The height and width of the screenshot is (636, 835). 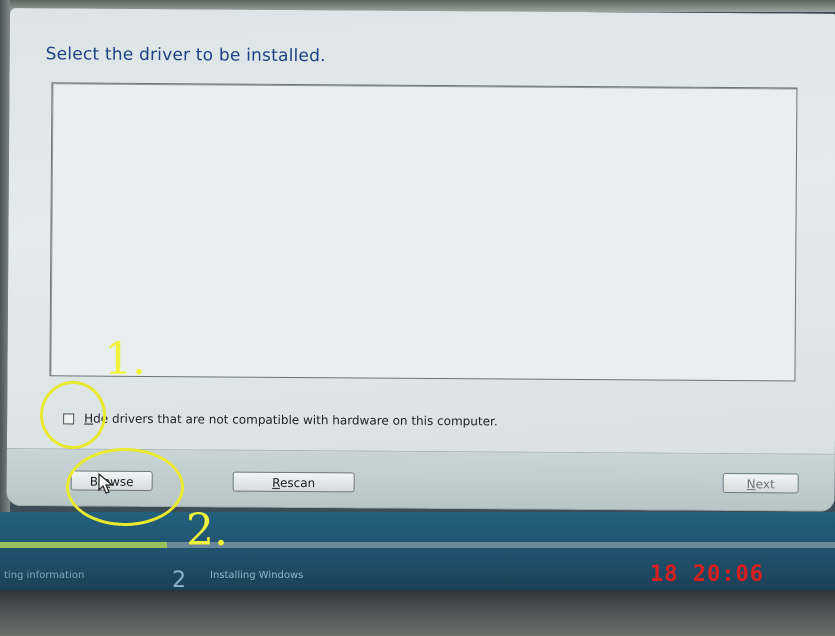 I want to click on progress-fill, so click(x=83, y=545).